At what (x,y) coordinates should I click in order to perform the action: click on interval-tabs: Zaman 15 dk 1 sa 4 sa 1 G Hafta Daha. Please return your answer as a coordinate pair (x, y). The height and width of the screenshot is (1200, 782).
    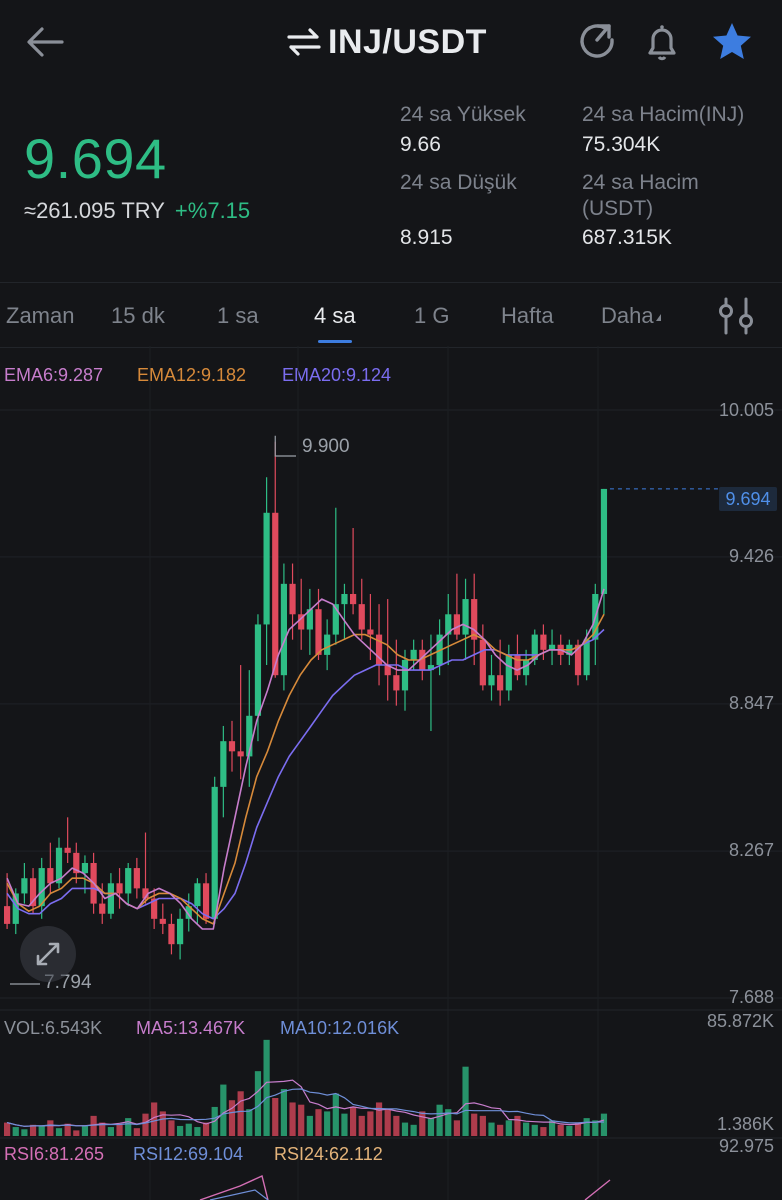
    Looking at the image, I should click on (391, 315).